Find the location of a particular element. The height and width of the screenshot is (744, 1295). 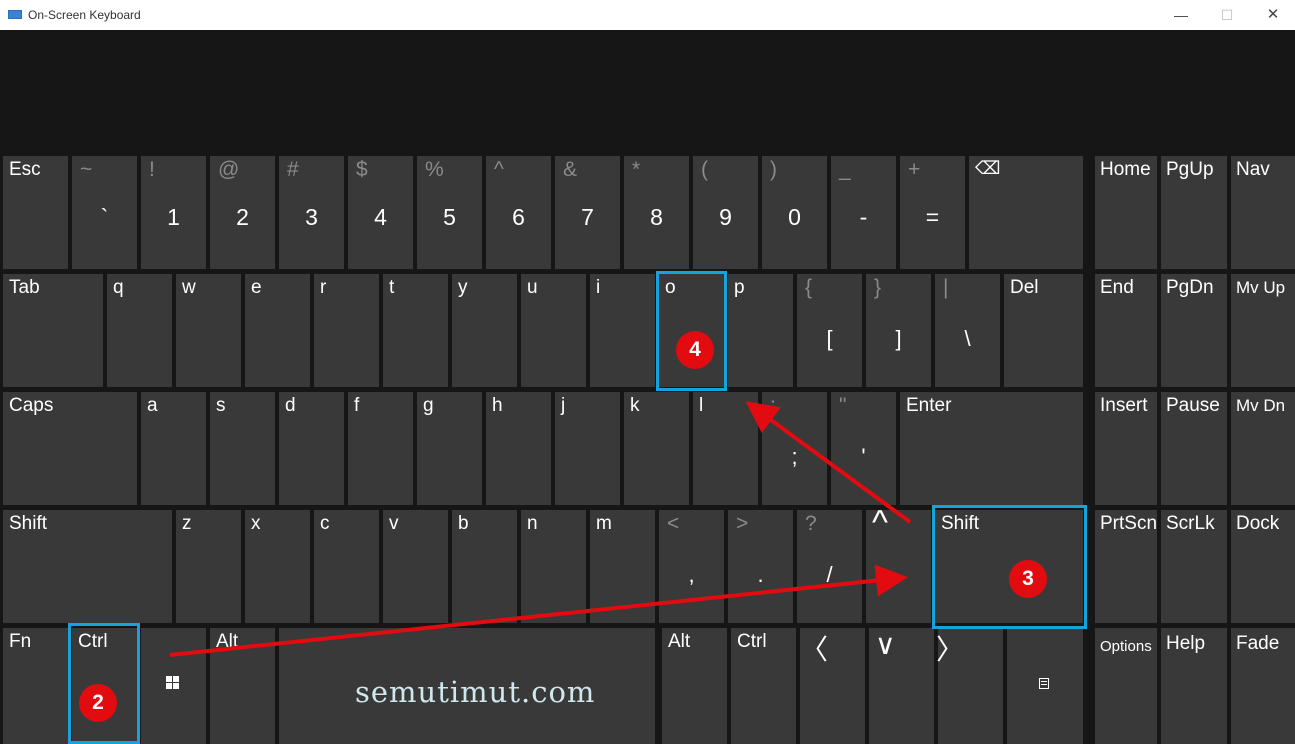

key-shift-left: Shift is located at coordinates (87, 566).